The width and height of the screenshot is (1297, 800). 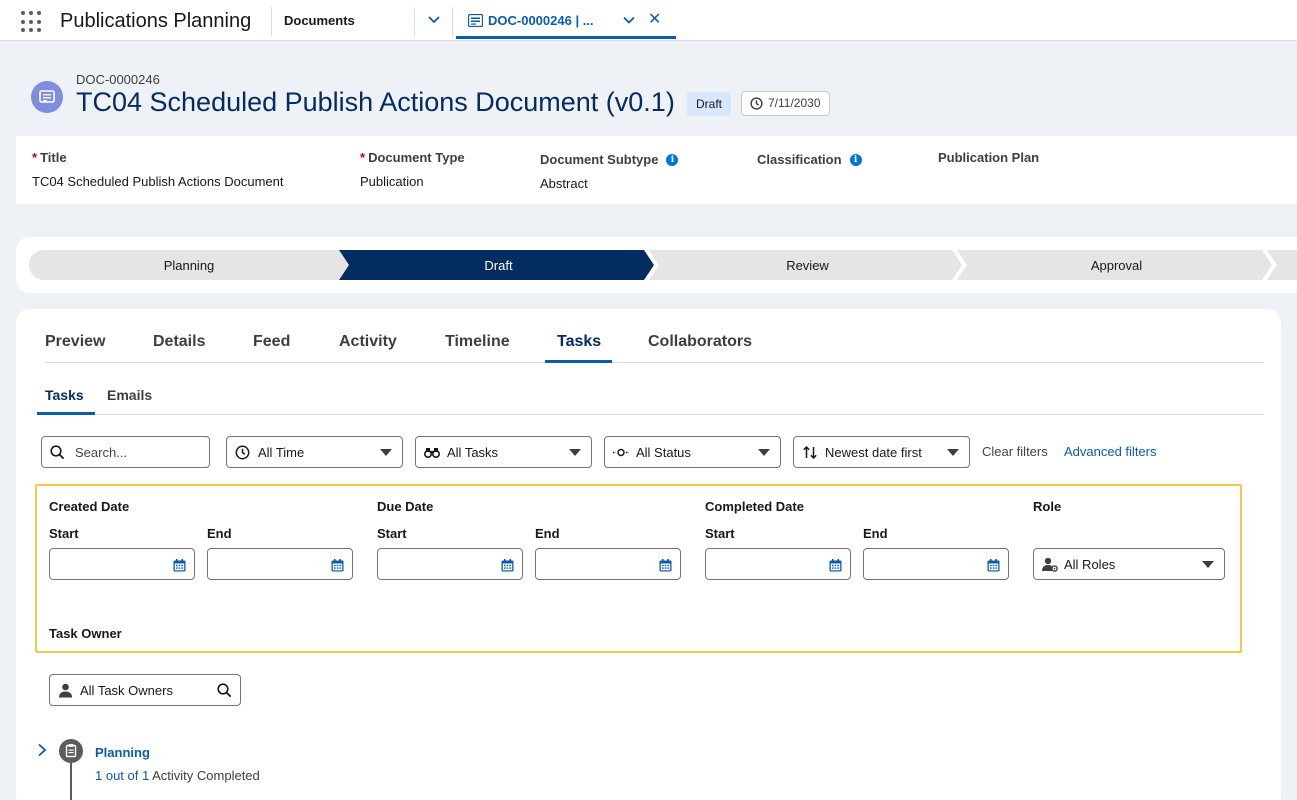 I want to click on sort-icon, so click(x=810, y=452).